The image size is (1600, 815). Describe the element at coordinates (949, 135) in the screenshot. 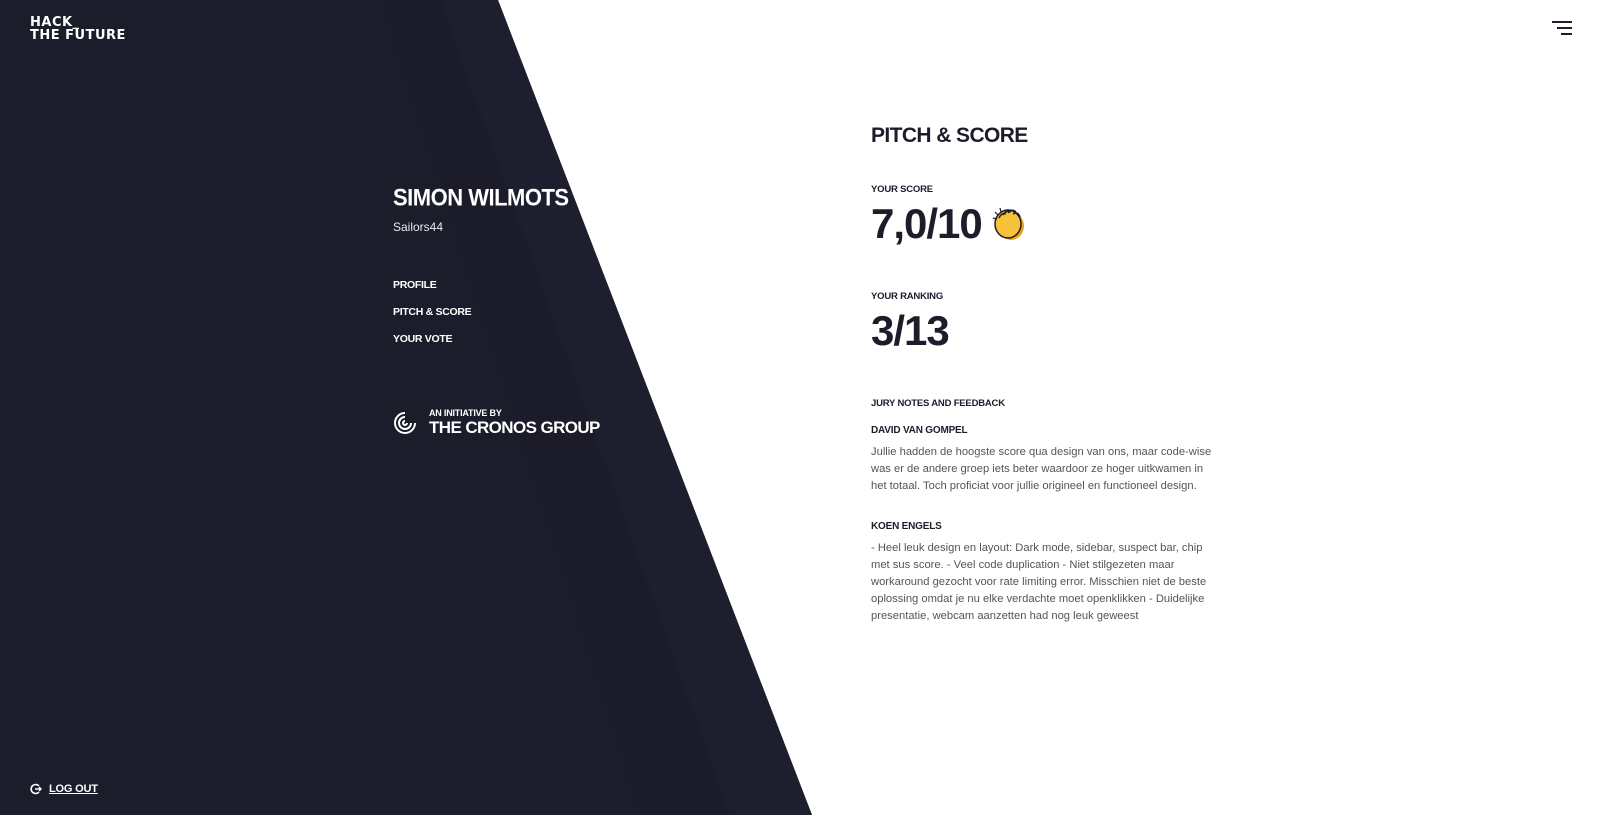

I see `page-title: PITCH & SCORE` at that location.